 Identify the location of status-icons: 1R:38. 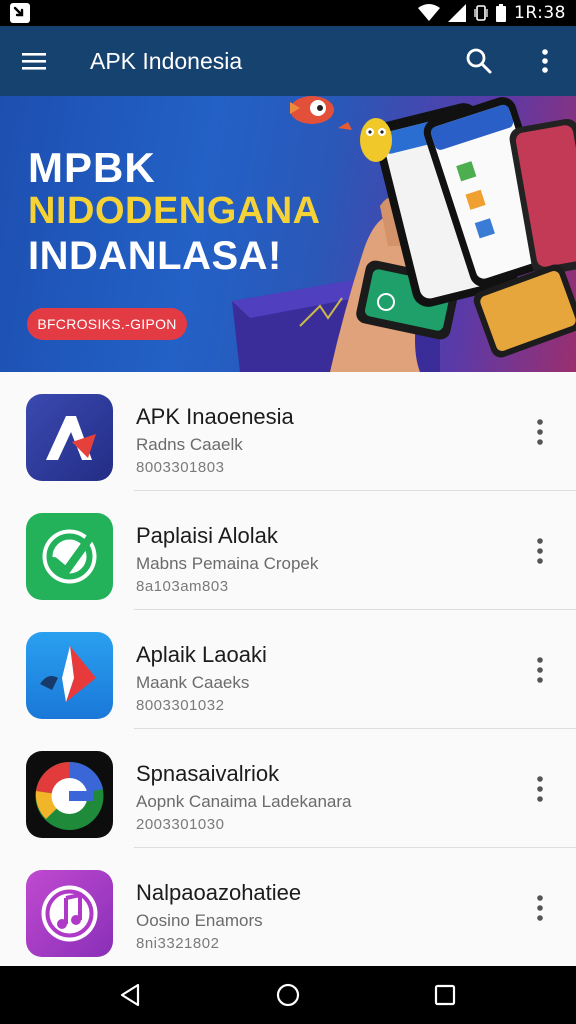
(492, 13).